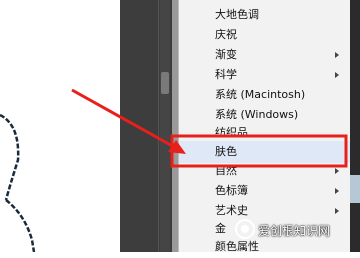 The image size is (360, 258). Describe the element at coordinates (265, 247) in the screenshot. I see `menu-item-color-properties: 颜色属性` at that location.